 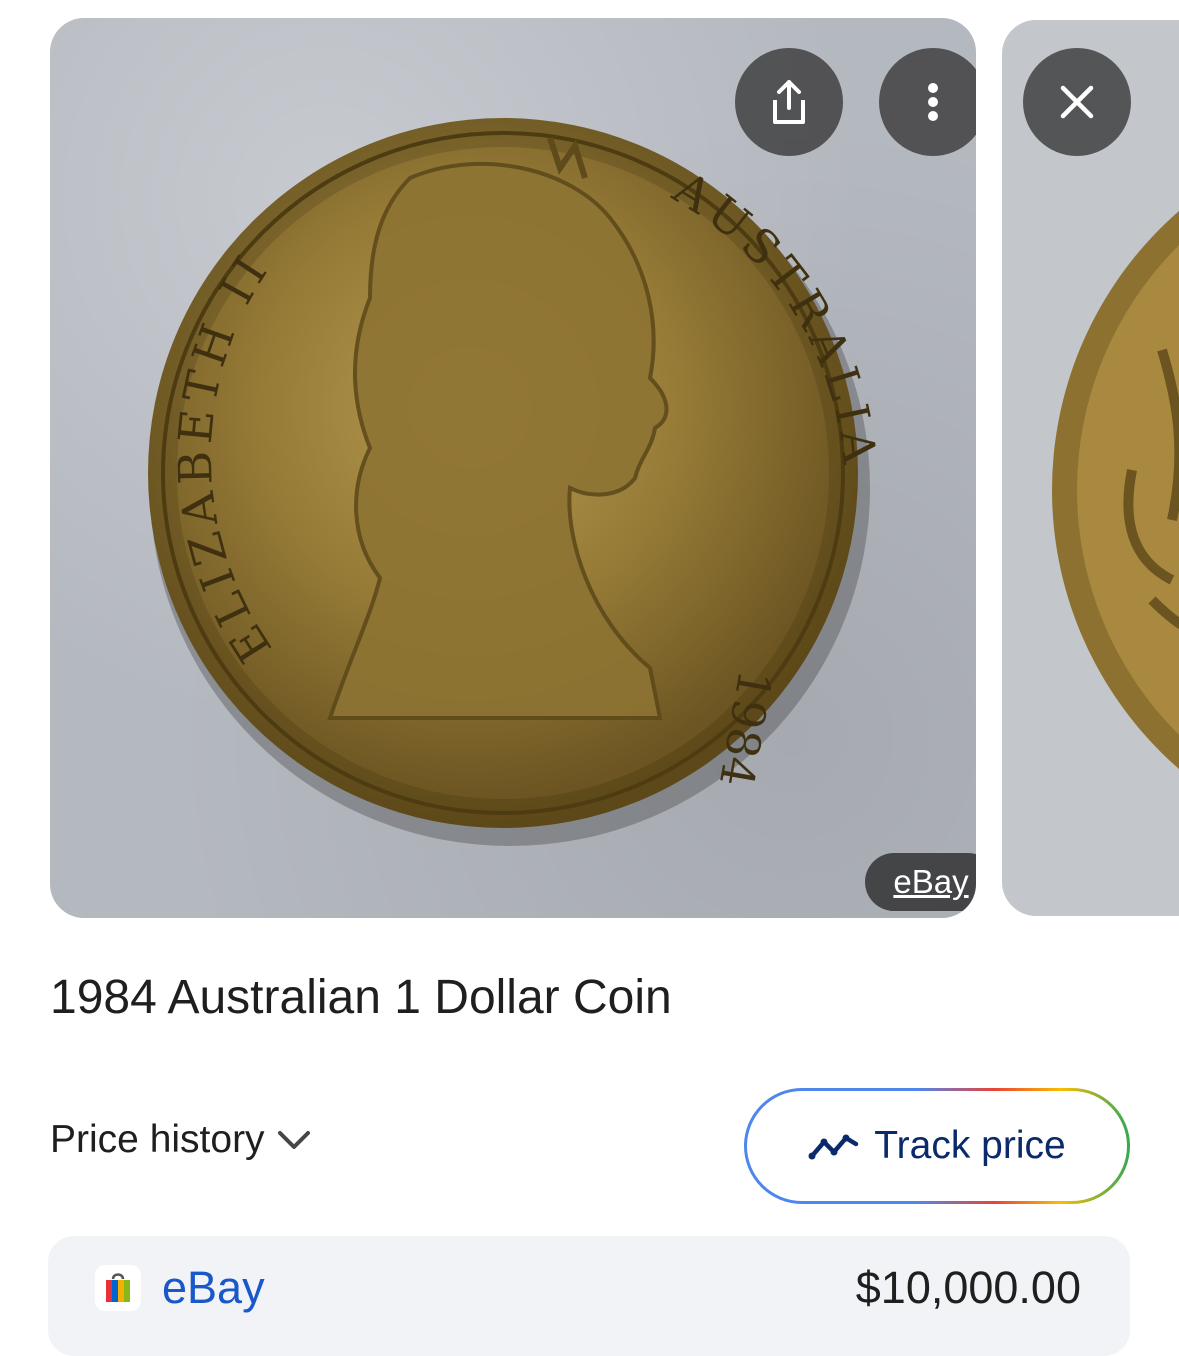 What do you see at coordinates (157, 1139) in the screenshot?
I see `price-history-label: Price history` at bounding box center [157, 1139].